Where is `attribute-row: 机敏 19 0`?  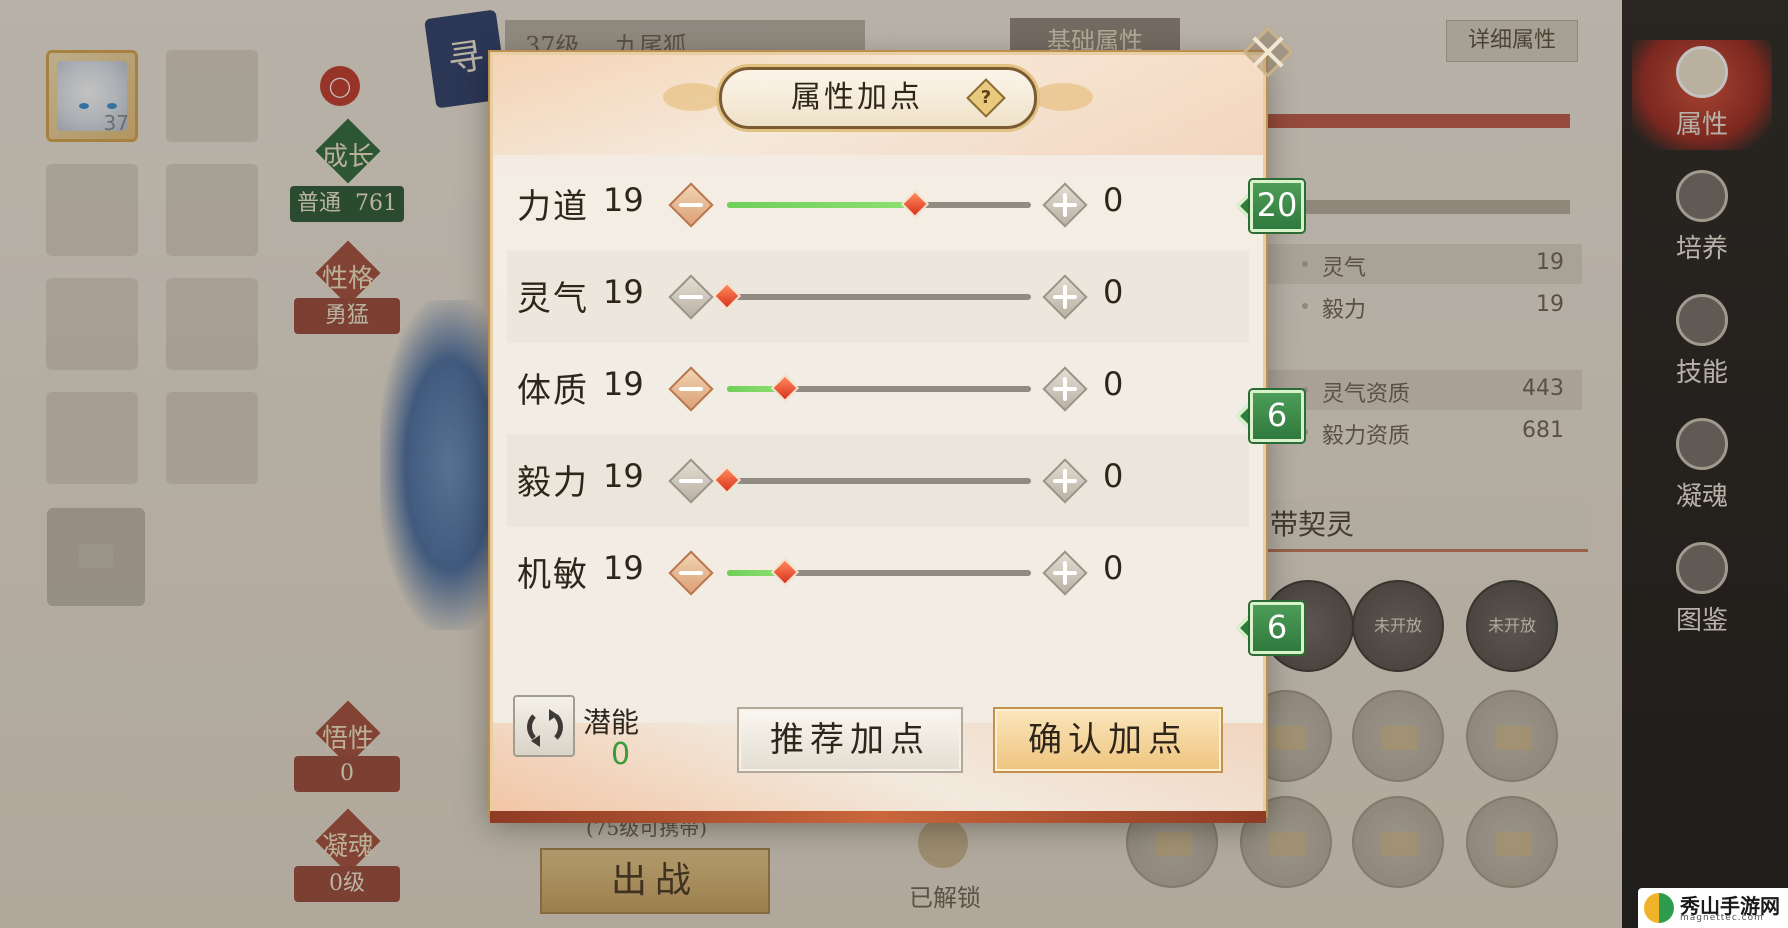 attribute-row: 机敏 19 0 is located at coordinates (878, 573).